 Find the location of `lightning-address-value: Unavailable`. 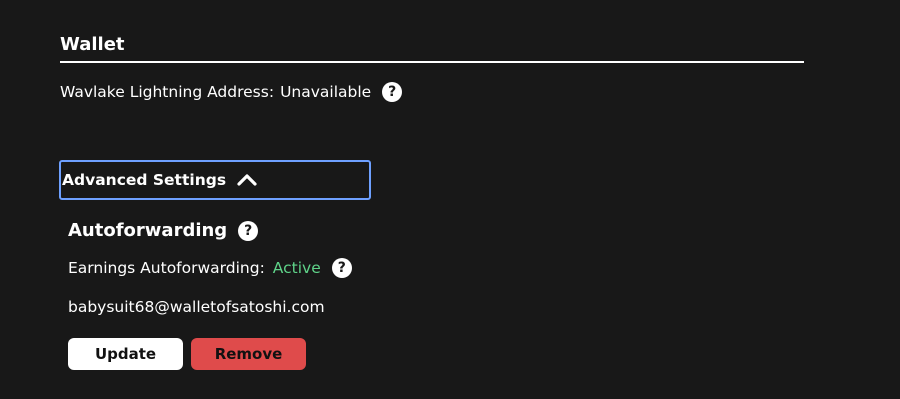

lightning-address-value: Unavailable is located at coordinates (326, 92).